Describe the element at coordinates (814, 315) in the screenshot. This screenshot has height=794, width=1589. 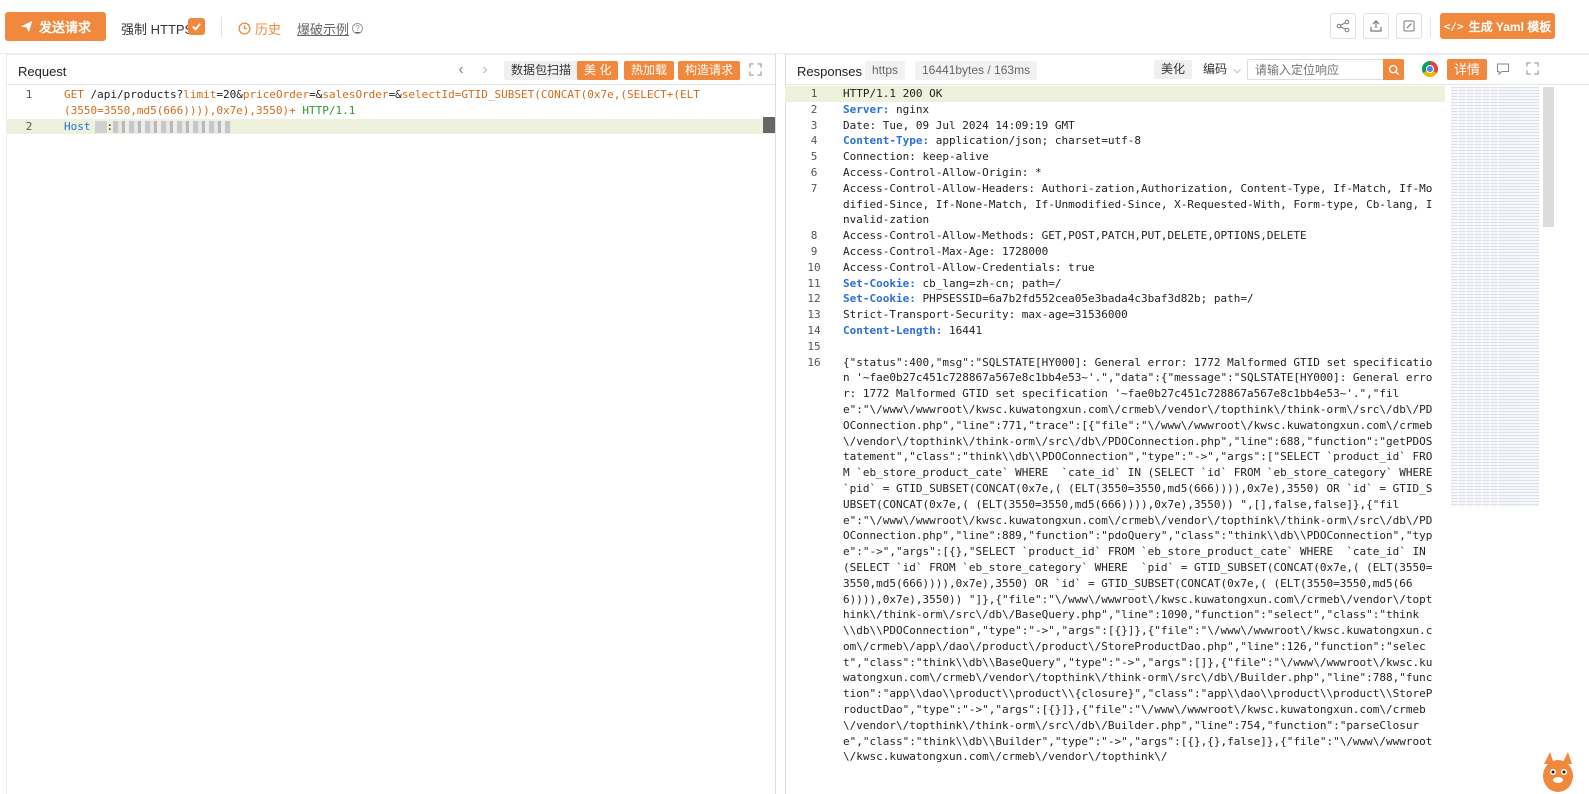
I see `line-number: 13` at that location.